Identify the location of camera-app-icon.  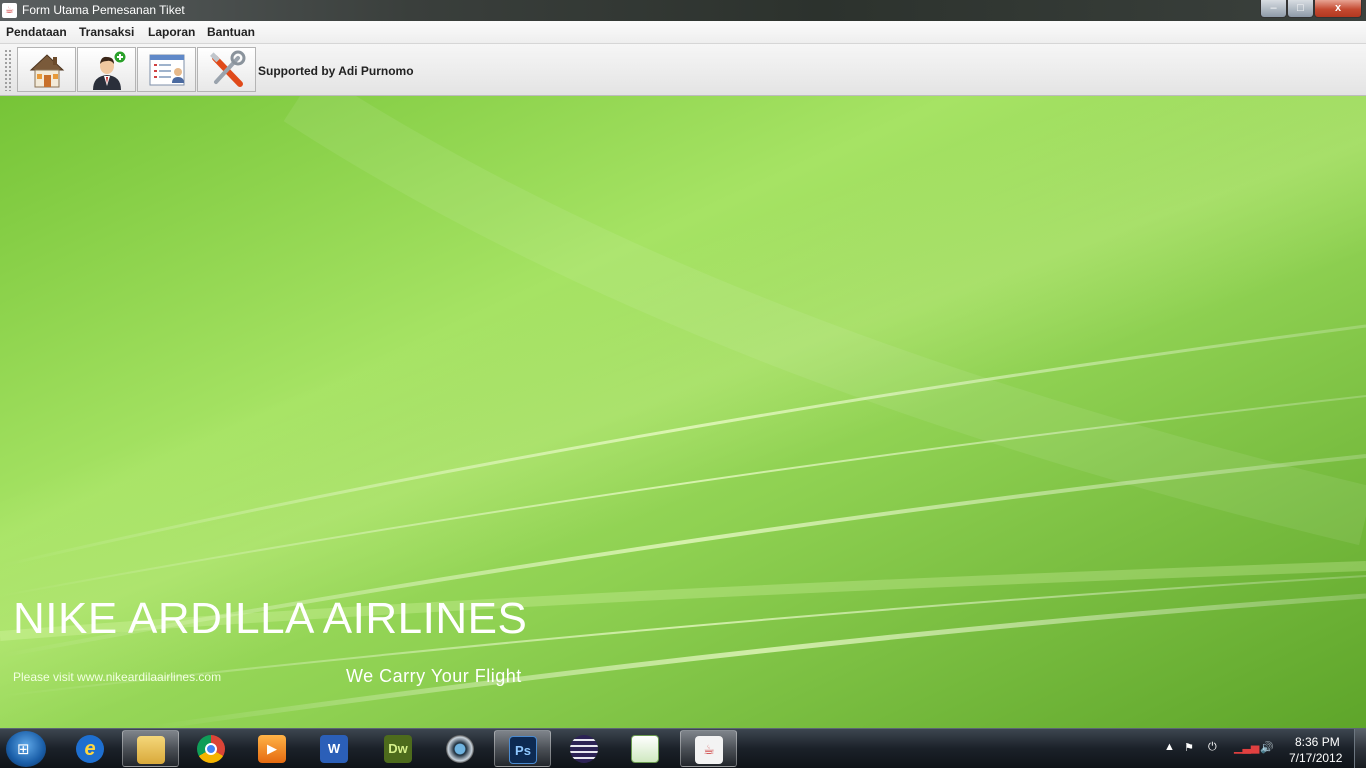
(460, 749).